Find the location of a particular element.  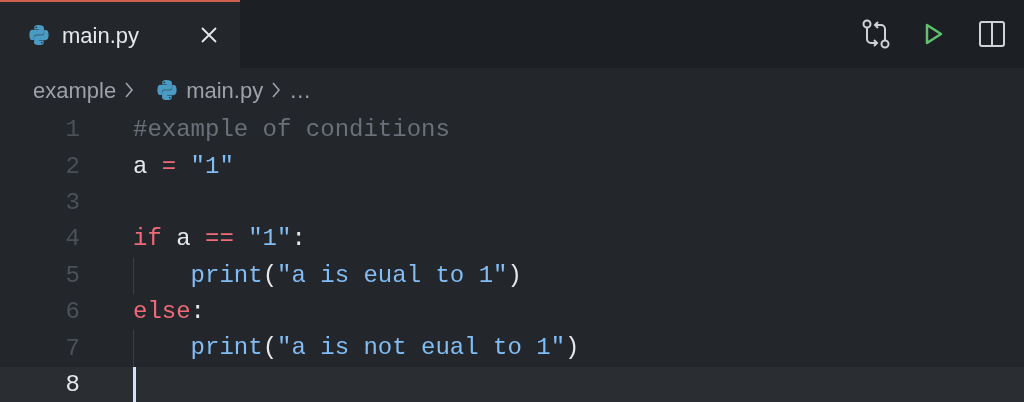

split-editor-icon is located at coordinates (992, 34).